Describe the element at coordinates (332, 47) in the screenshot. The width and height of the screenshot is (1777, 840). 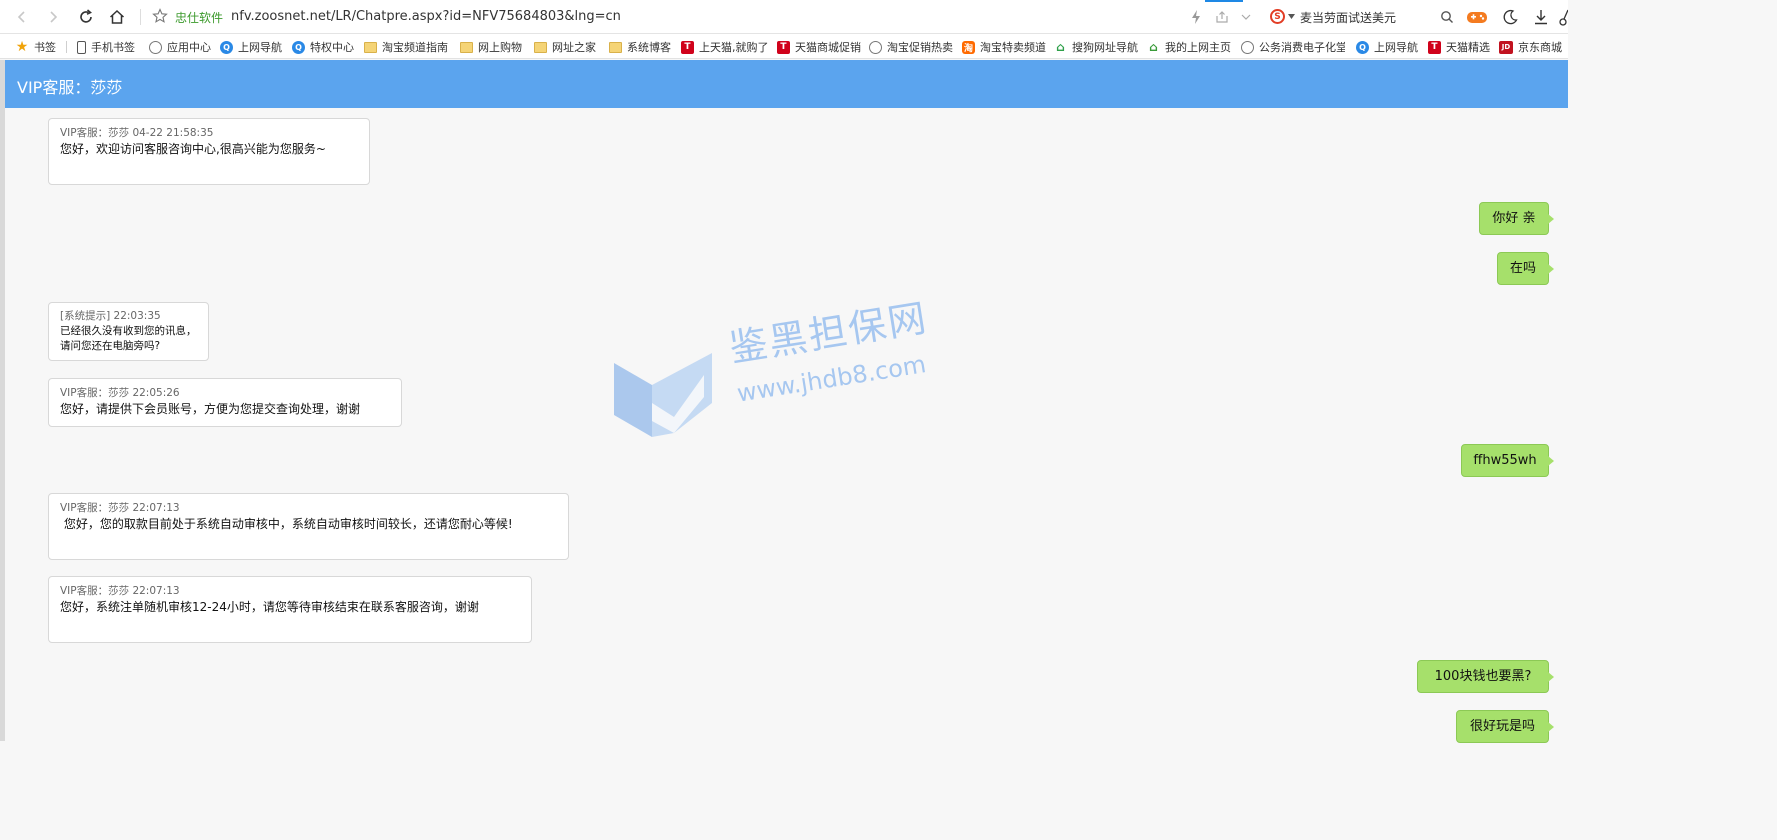
I see `bookmark-label: 特权中心` at that location.